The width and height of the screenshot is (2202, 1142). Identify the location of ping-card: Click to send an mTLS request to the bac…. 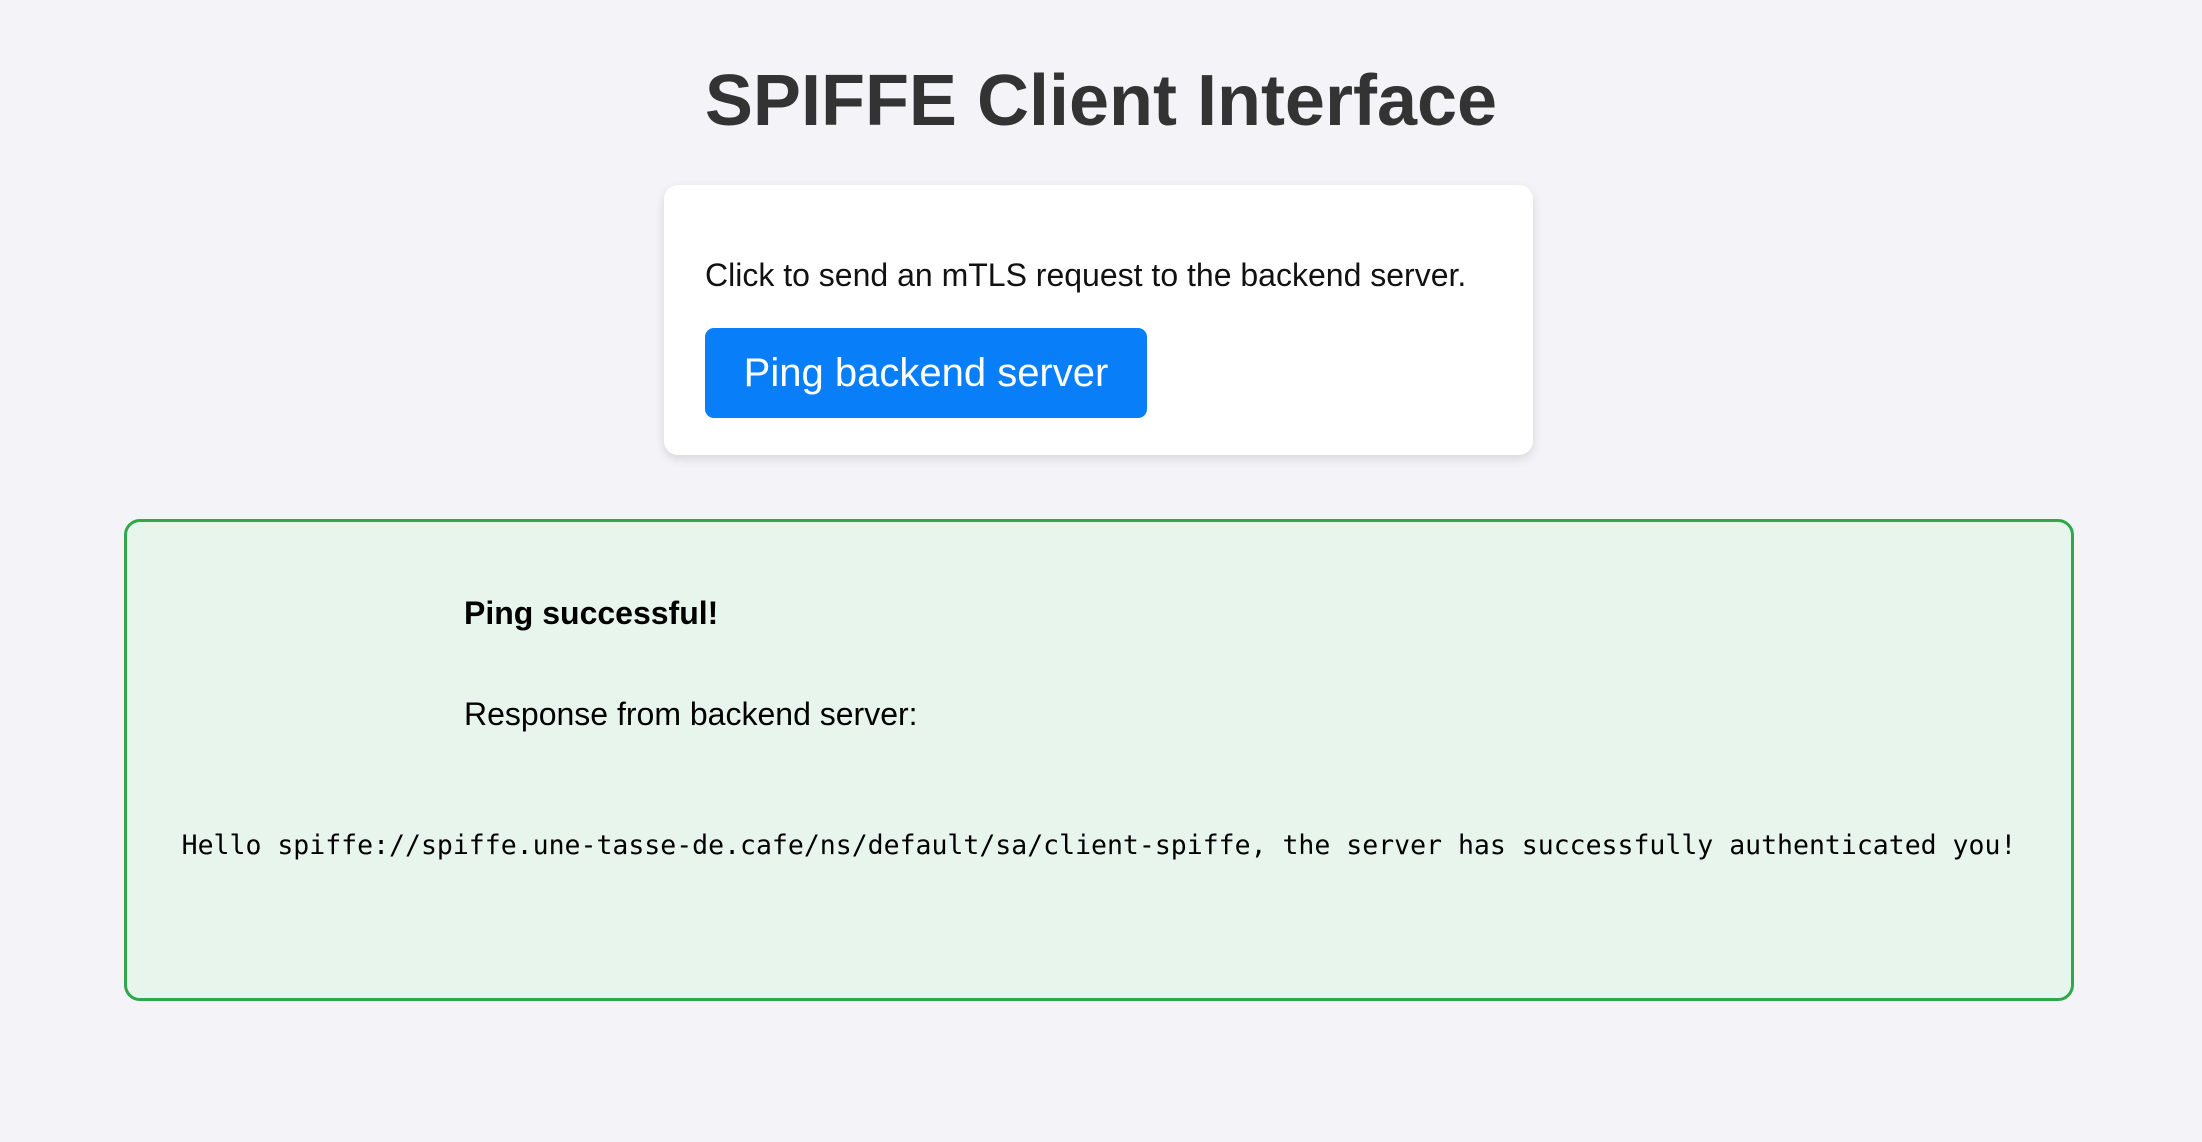
(1098, 320).